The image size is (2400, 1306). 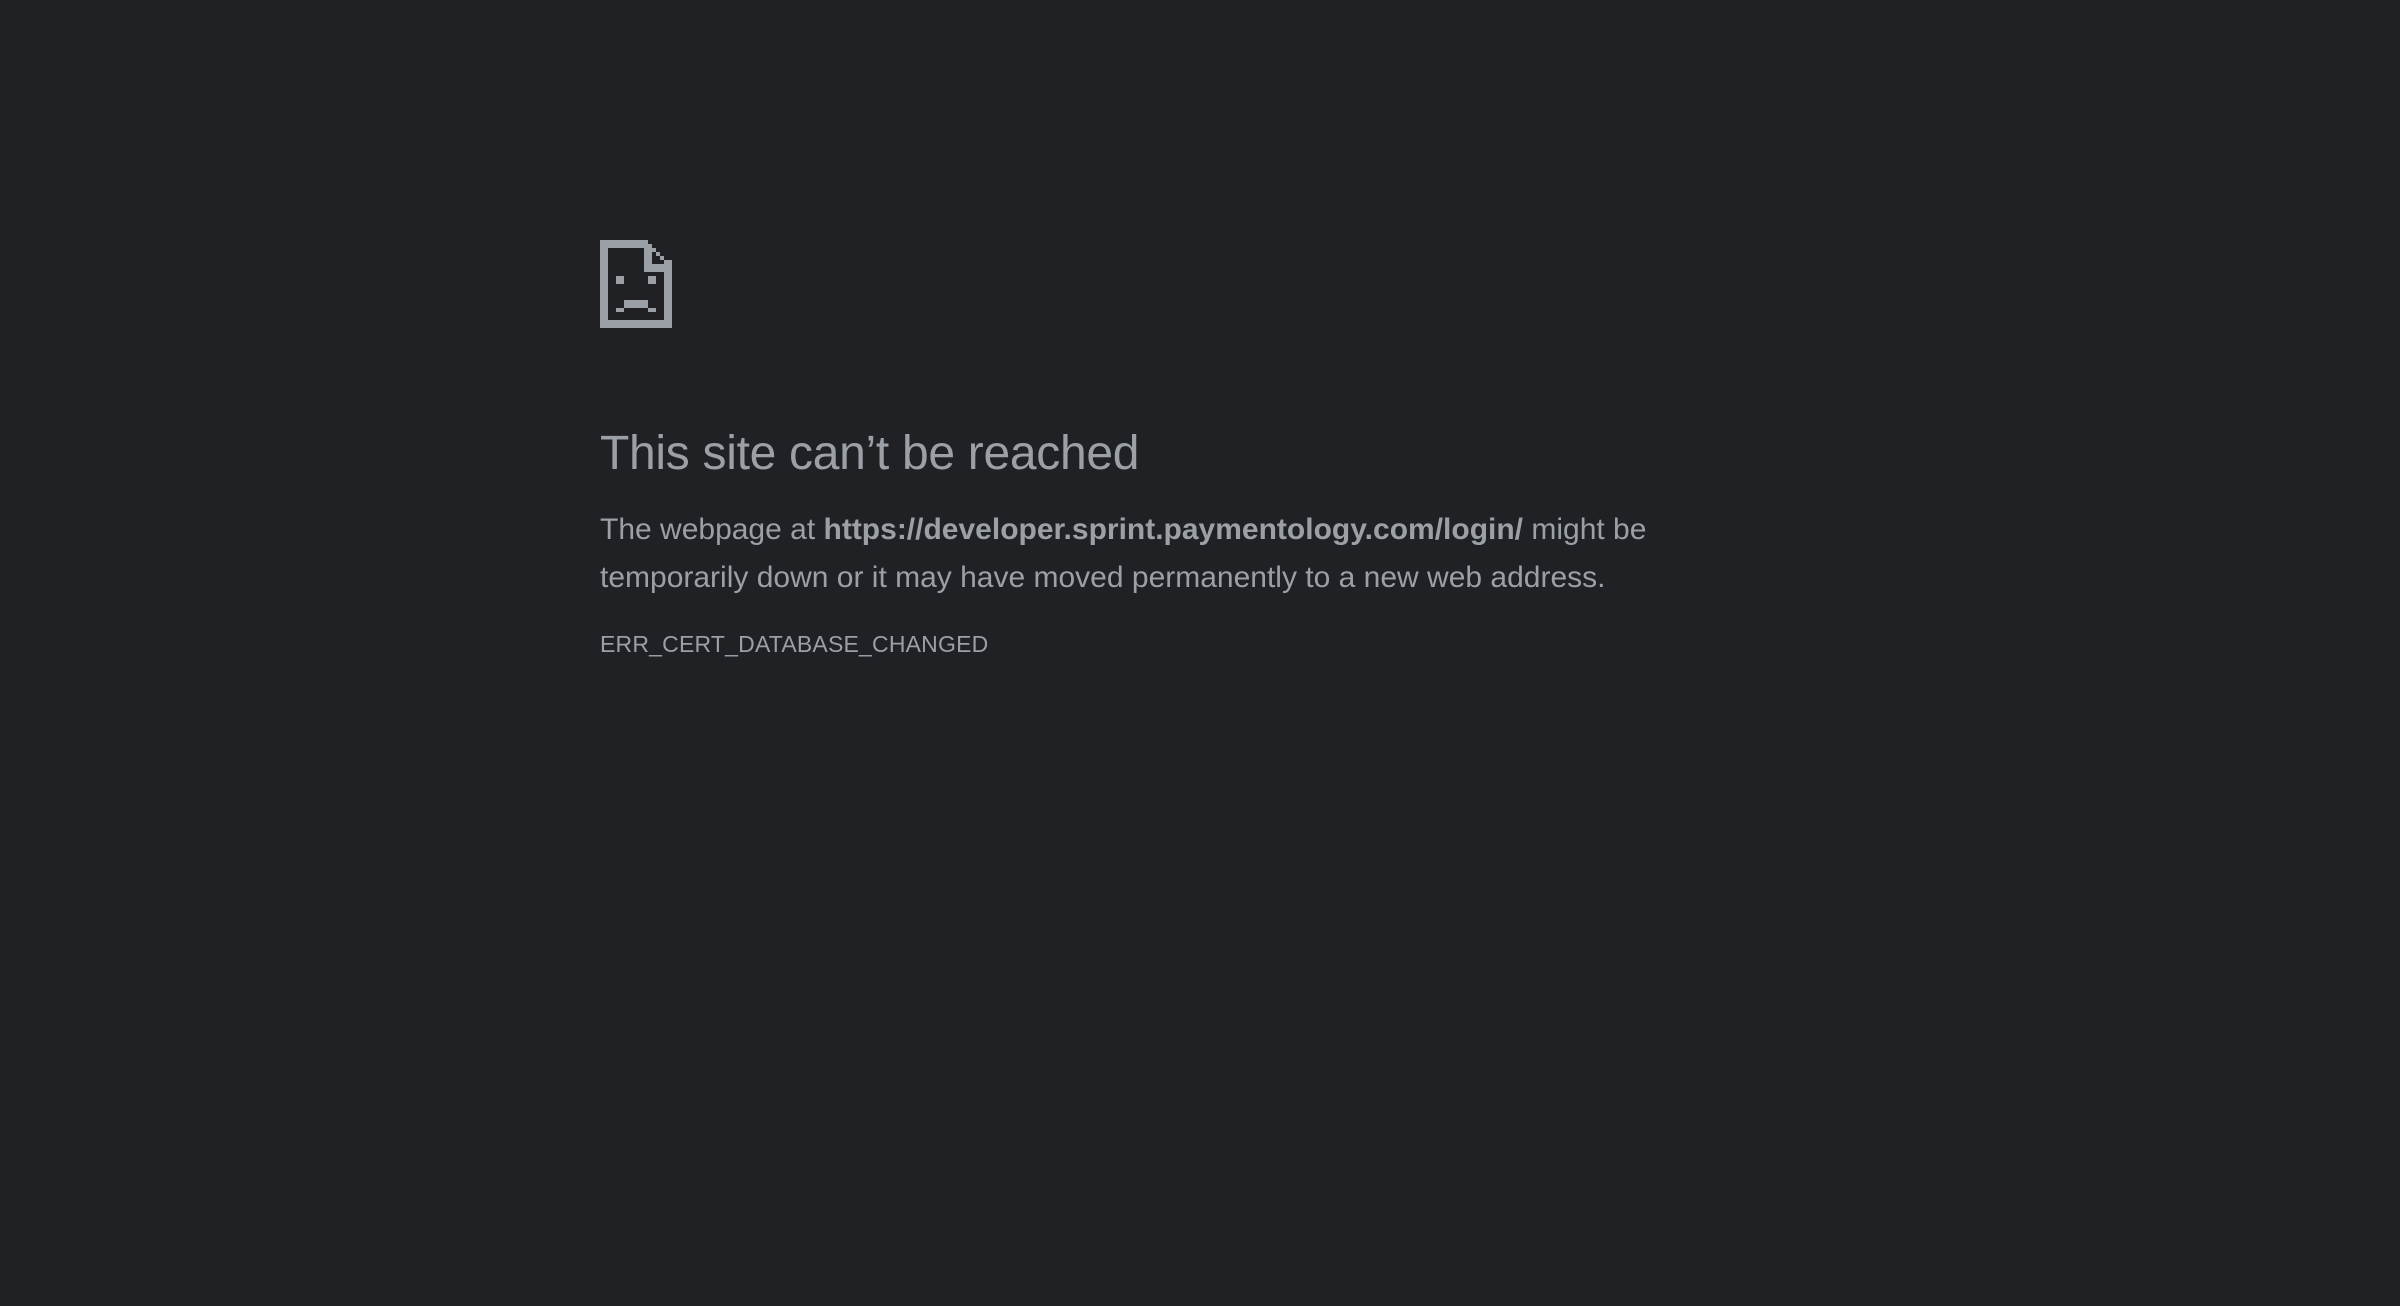 What do you see at coordinates (794, 644) in the screenshot?
I see `error-code: ERR_CERT_DATABASE_CHANGED` at bounding box center [794, 644].